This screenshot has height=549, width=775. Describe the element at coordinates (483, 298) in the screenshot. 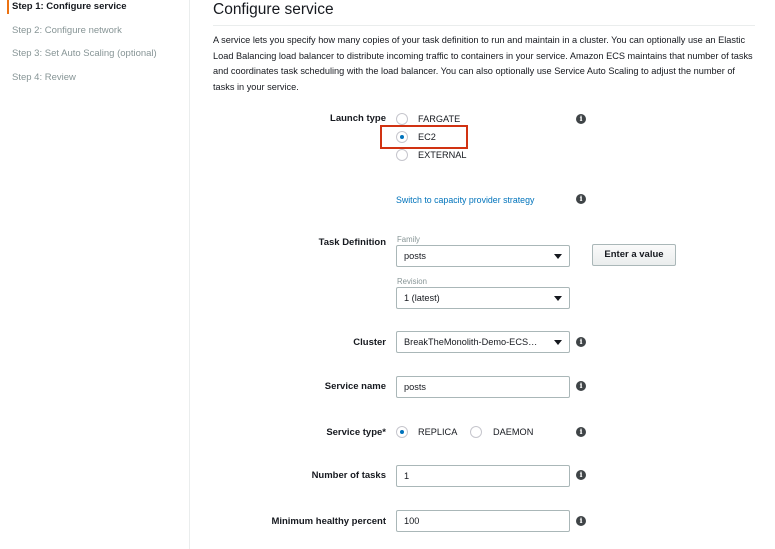

I see `revision-select: 1 (latest)` at that location.